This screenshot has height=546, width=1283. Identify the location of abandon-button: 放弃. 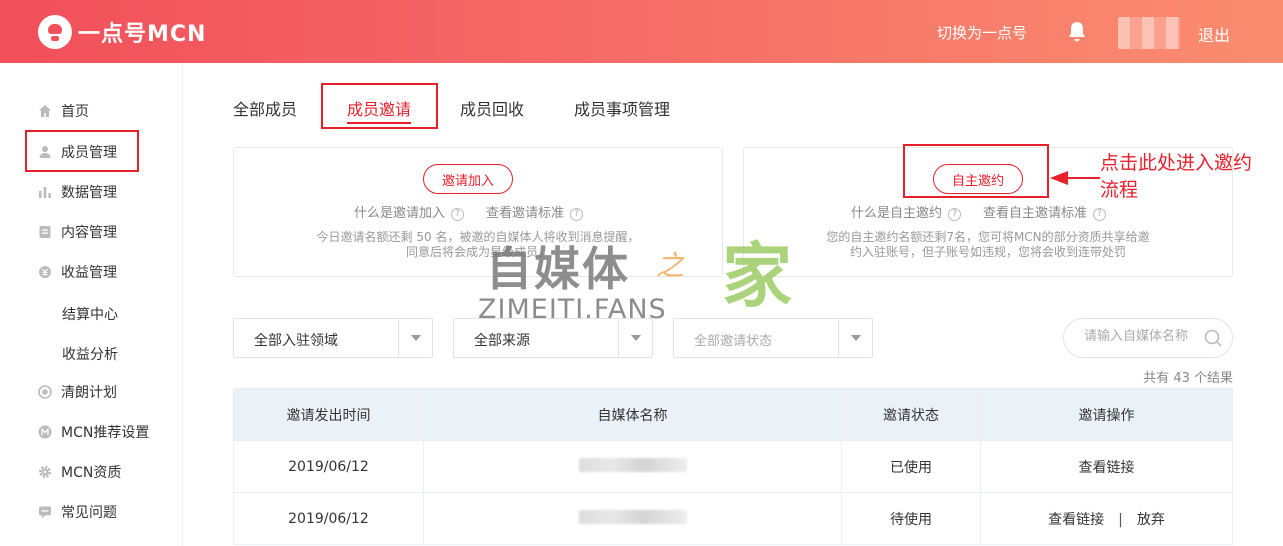
(1151, 520).